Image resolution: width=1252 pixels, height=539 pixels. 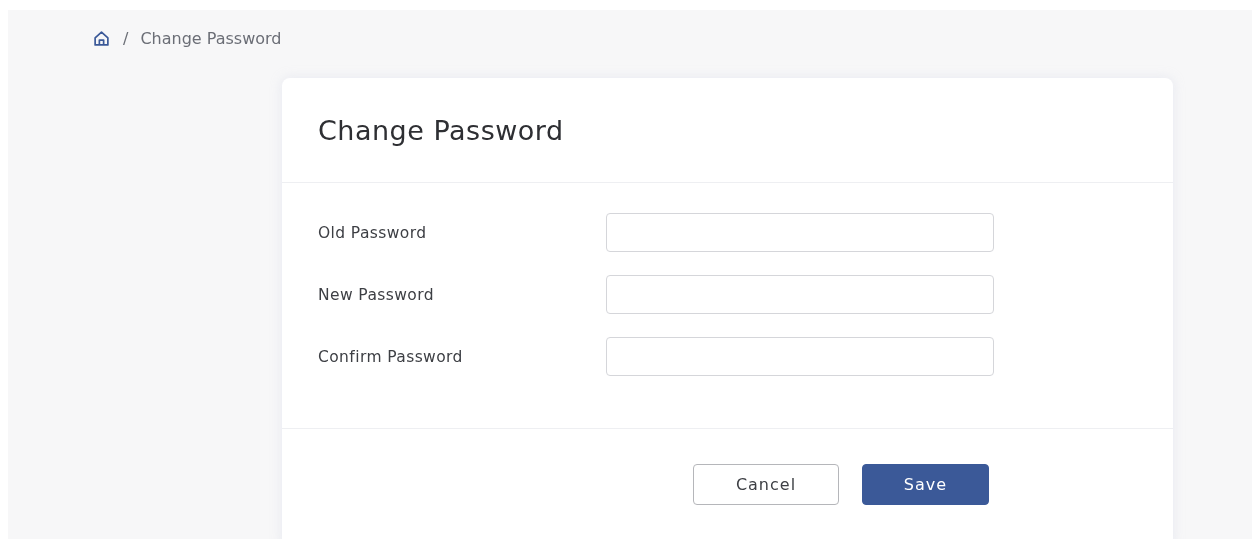 What do you see at coordinates (376, 294) in the screenshot?
I see `field-label: New Password` at bounding box center [376, 294].